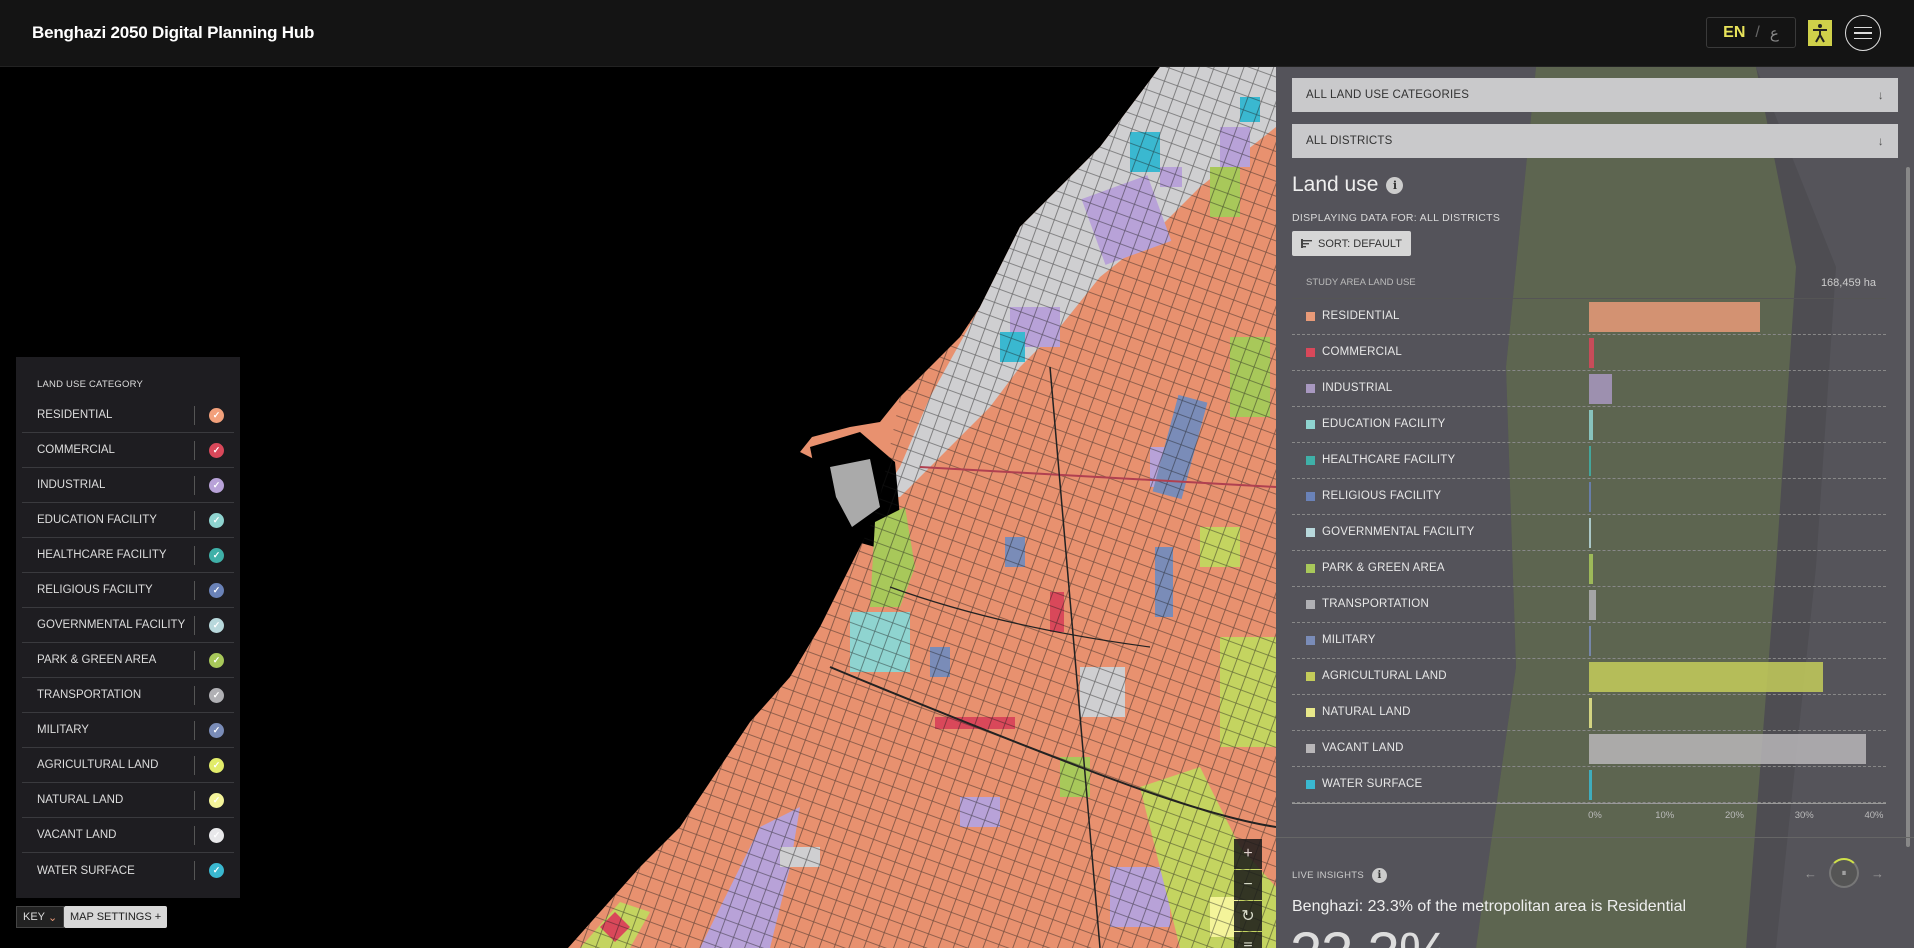  What do you see at coordinates (1595, 141) in the screenshot?
I see `district-select: ALL DISTRICTS ↓` at bounding box center [1595, 141].